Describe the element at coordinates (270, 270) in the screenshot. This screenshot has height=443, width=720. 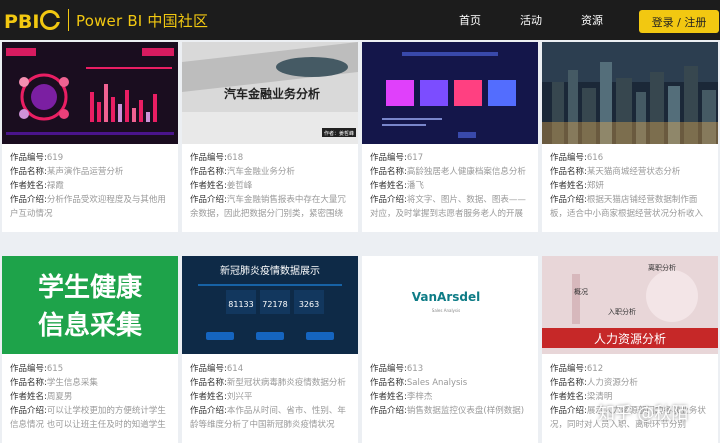
I see `thumbnail-title: 新冠肺炎疫情数据展示` at that location.